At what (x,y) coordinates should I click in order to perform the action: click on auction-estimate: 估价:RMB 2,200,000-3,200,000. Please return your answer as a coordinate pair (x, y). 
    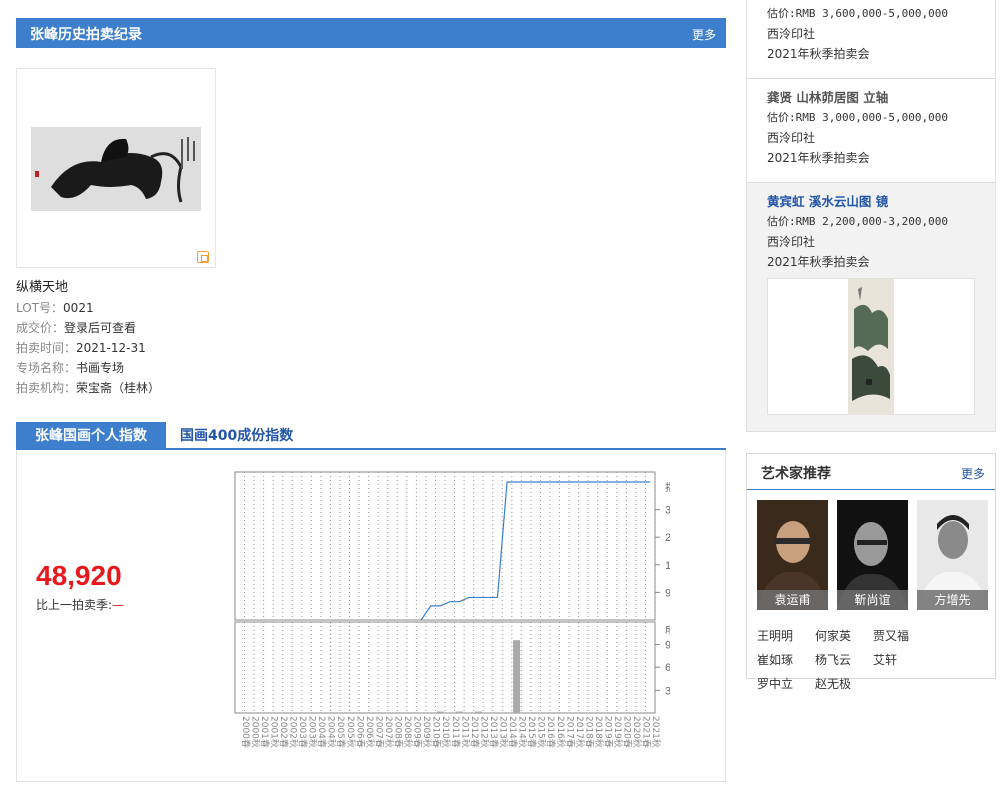
    Looking at the image, I should click on (857, 221).